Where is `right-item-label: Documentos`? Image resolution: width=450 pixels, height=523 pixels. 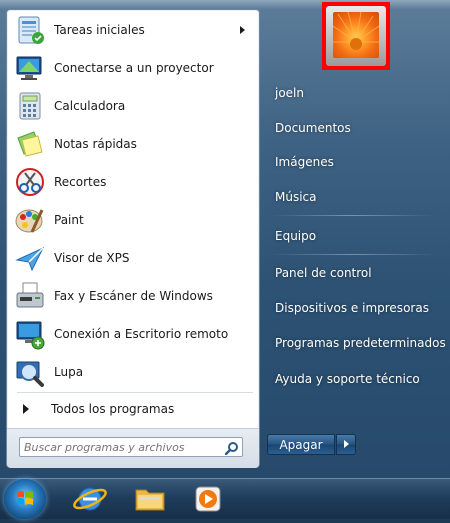 right-item-label: Documentos is located at coordinates (313, 128).